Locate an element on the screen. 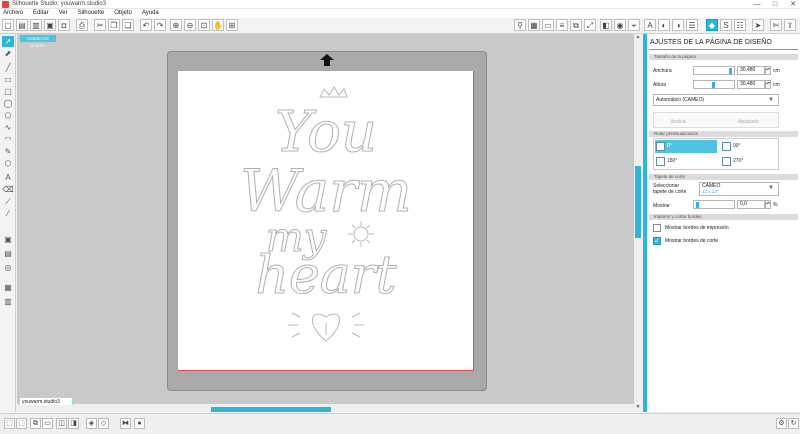 The image size is (800, 434). redo-icon: ↷ is located at coordinates (160, 25).